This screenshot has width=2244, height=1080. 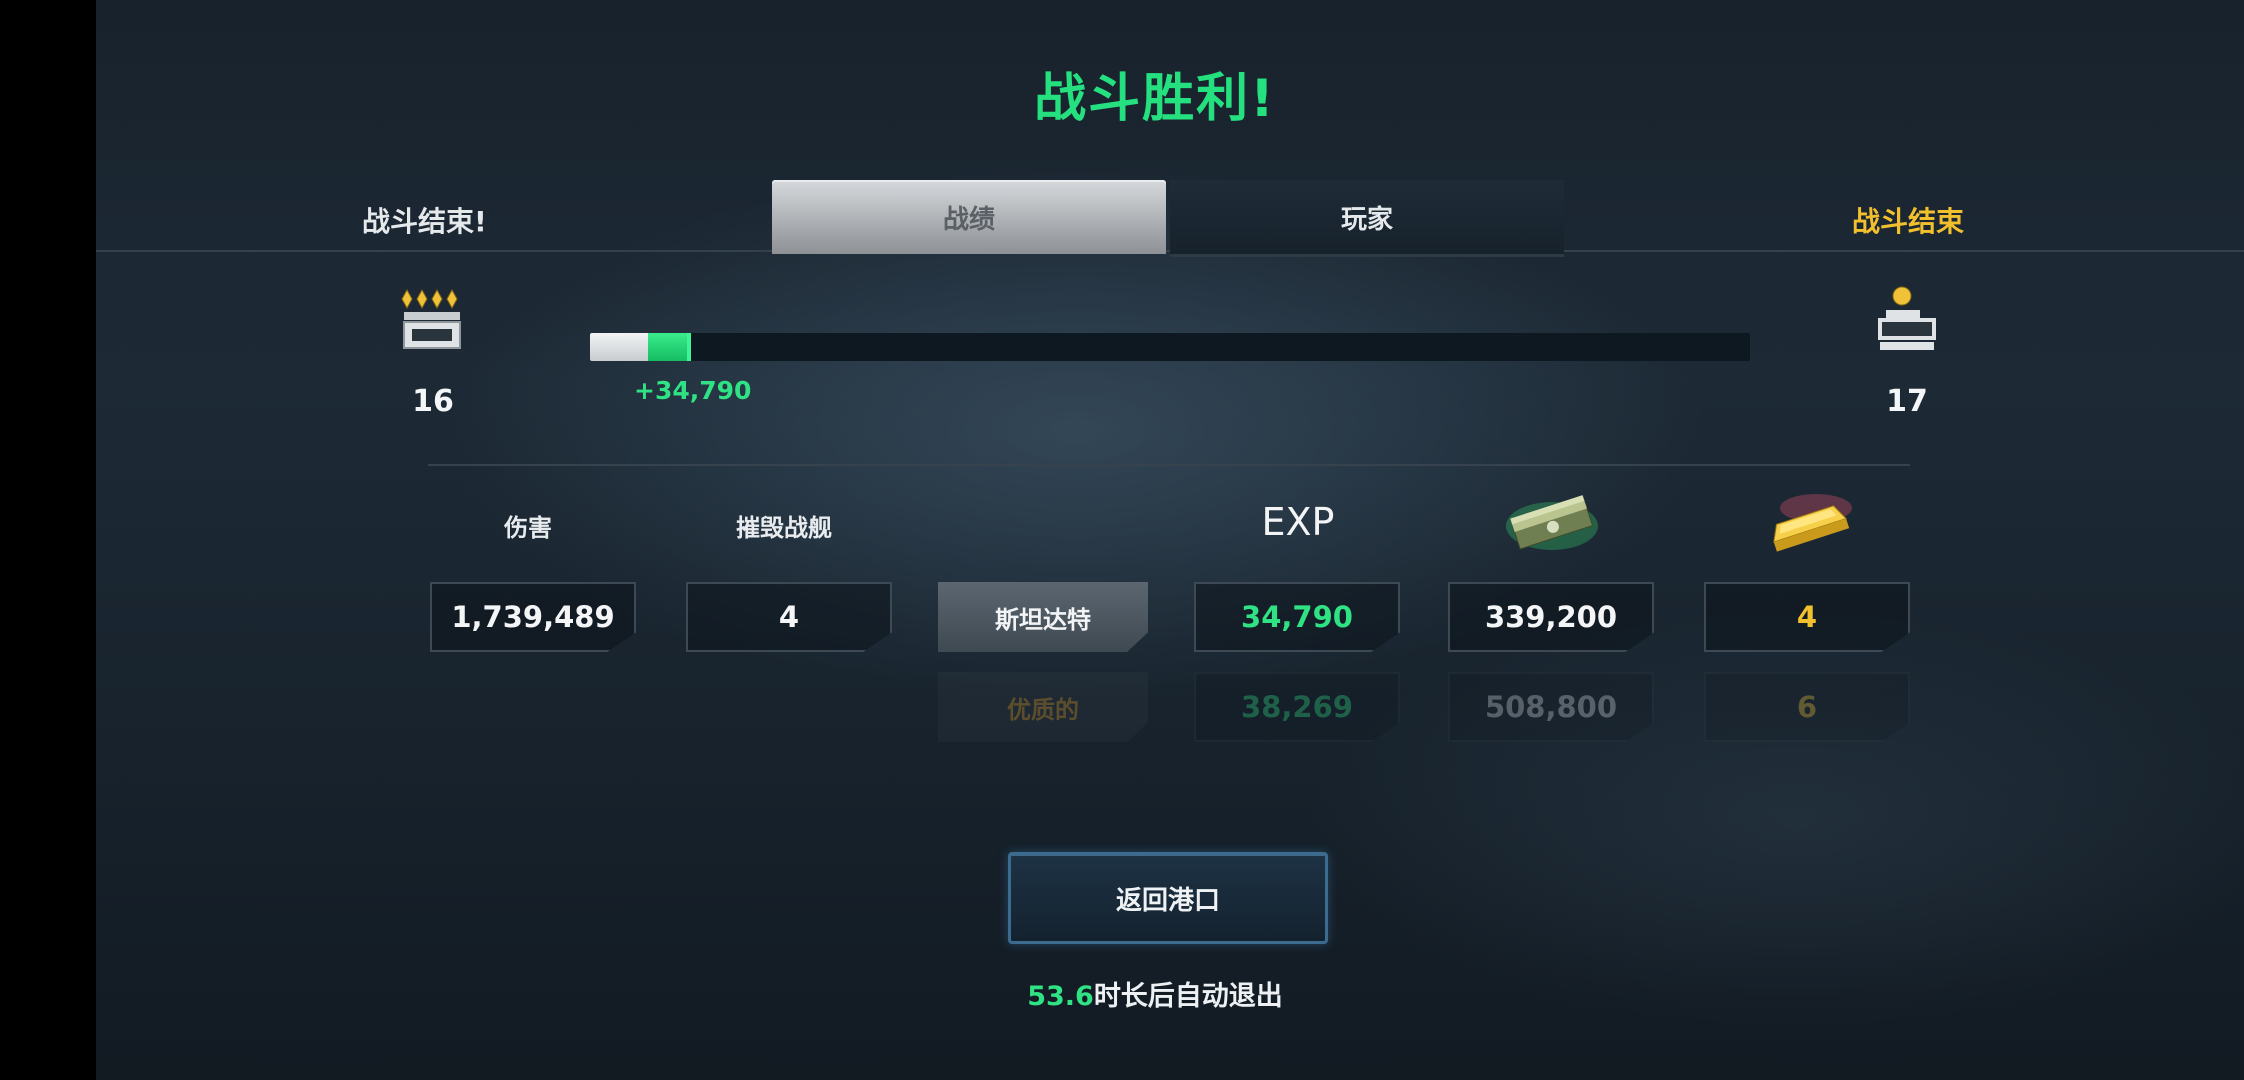 What do you see at coordinates (433, 401) in the screenshot?
I see `current-rank-number: 16` at bounding box center [433, 401].